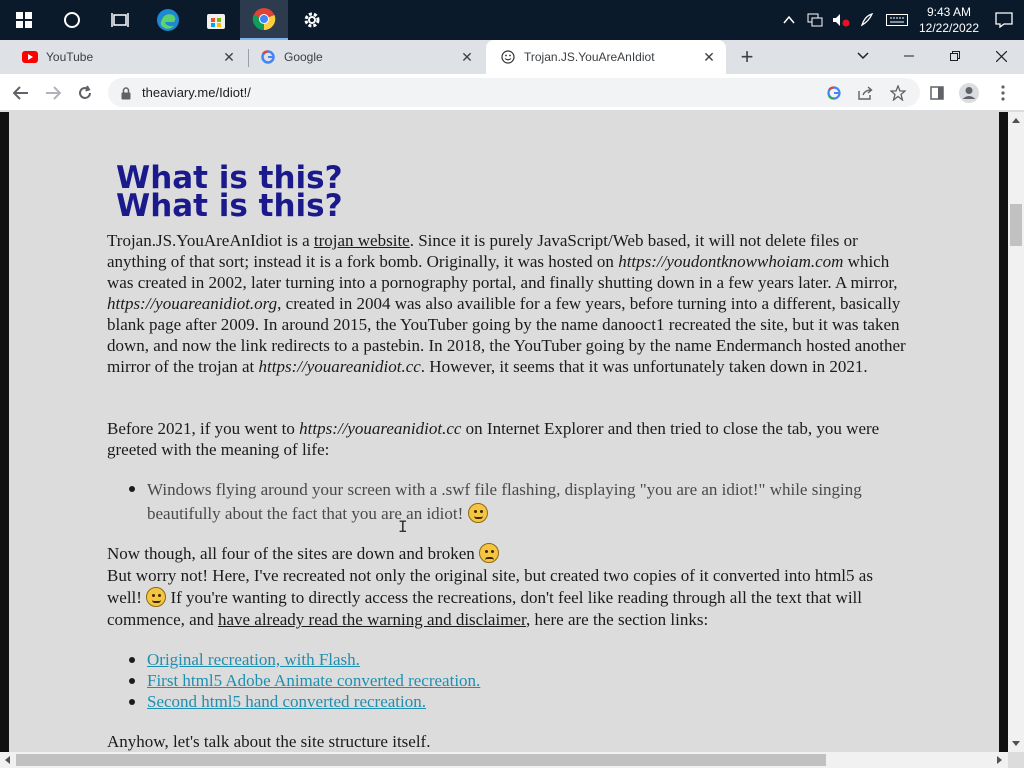 The image size is (1024, 768). I want to click on original-recreation-link: Original recreation, with Flash., so click(253, 659).